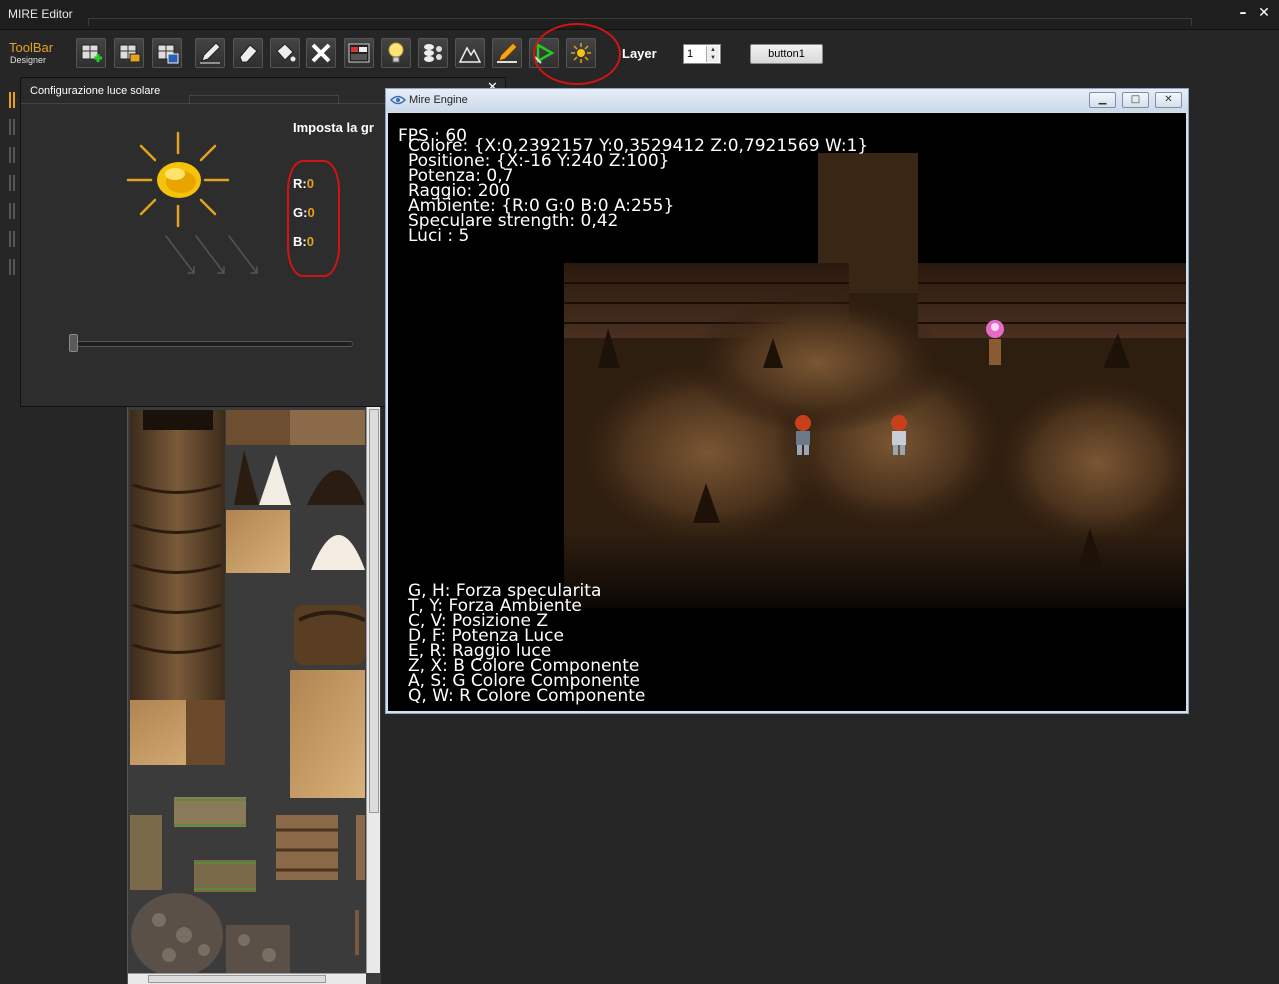  What do you see at coordinates (398, 100) in the screenshot?
I see `engine-logo-icon` at bounding box center [398, 100].